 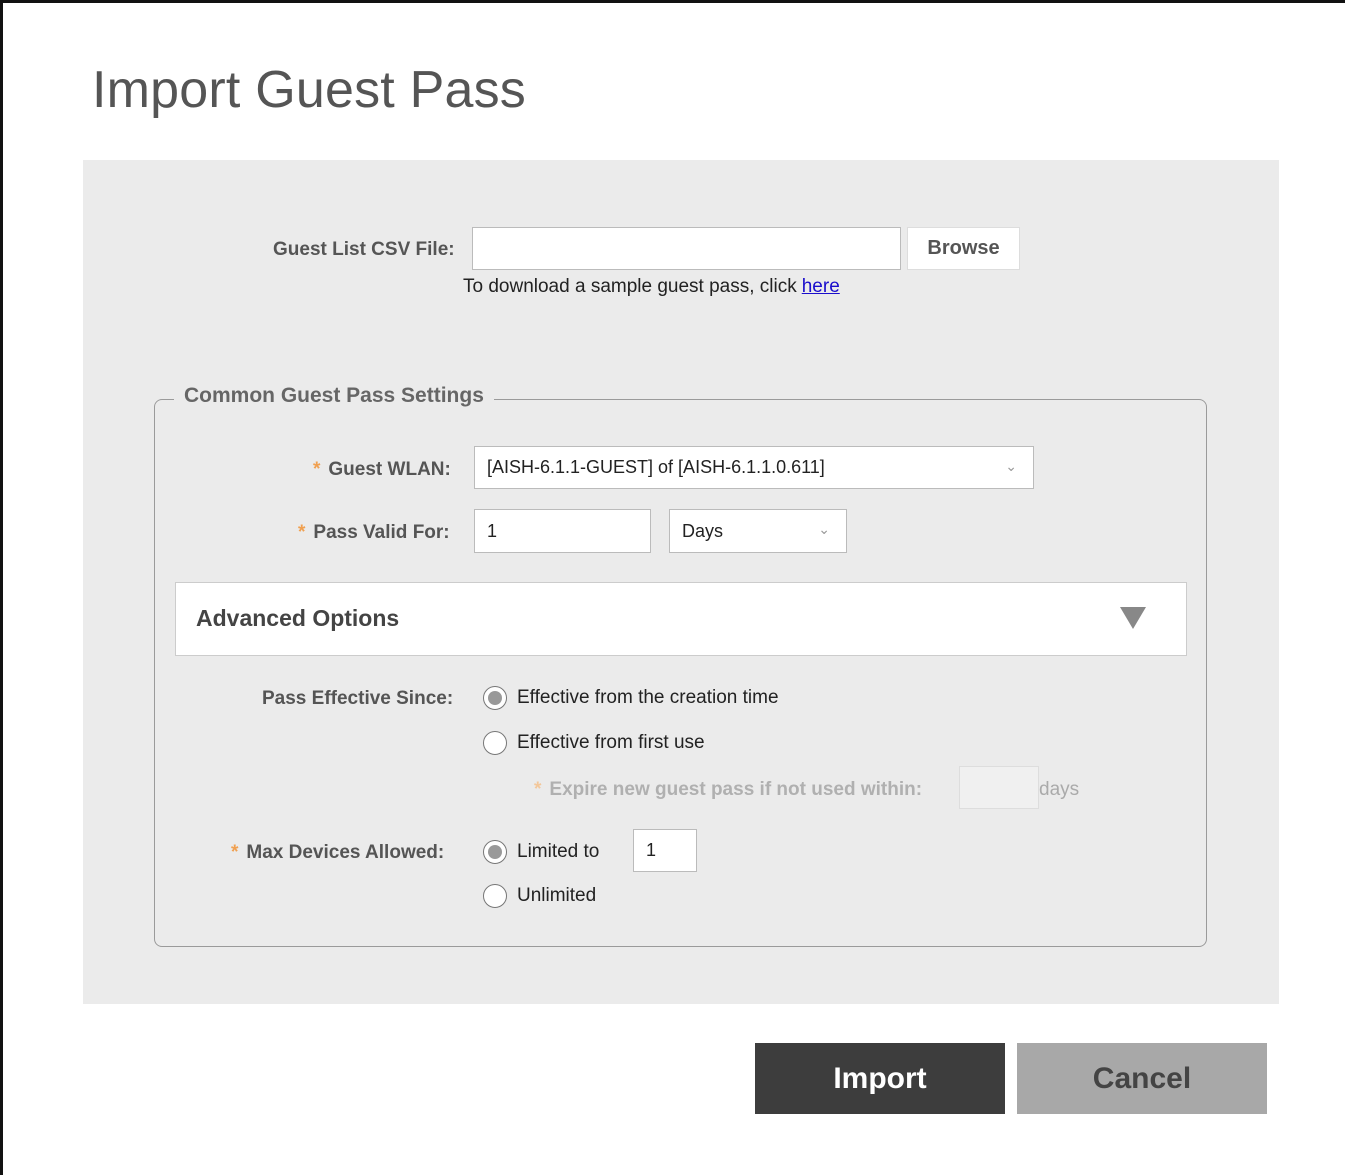 What do you see at coordinates (963, 248) in the screenshot?
I see `browse-button: Browse` at bounding box center [963, 248].